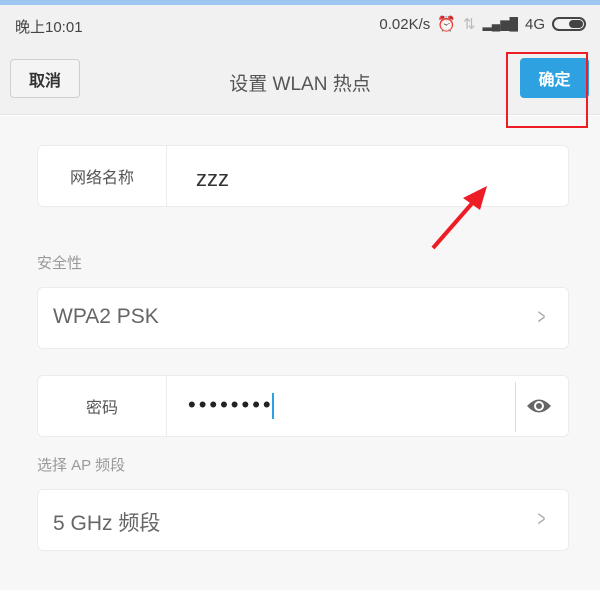 The width and height of the screenshot is (600, 600). Describe the element at coordinates (459, 218) in the screenshot. I see `annotation-arrow-icon` at that location.